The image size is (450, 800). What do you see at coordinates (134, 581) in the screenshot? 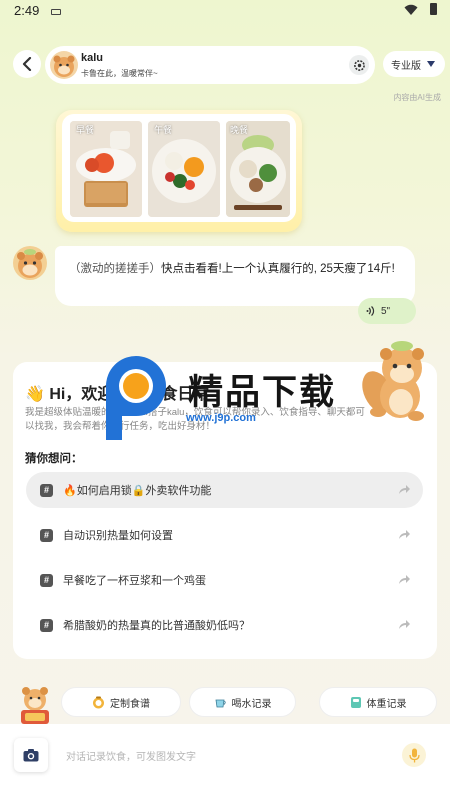
I see `suggestion-text: 早餐吃了一杯豆浆和一个鸡蛋` at bounding box center [134, 581].